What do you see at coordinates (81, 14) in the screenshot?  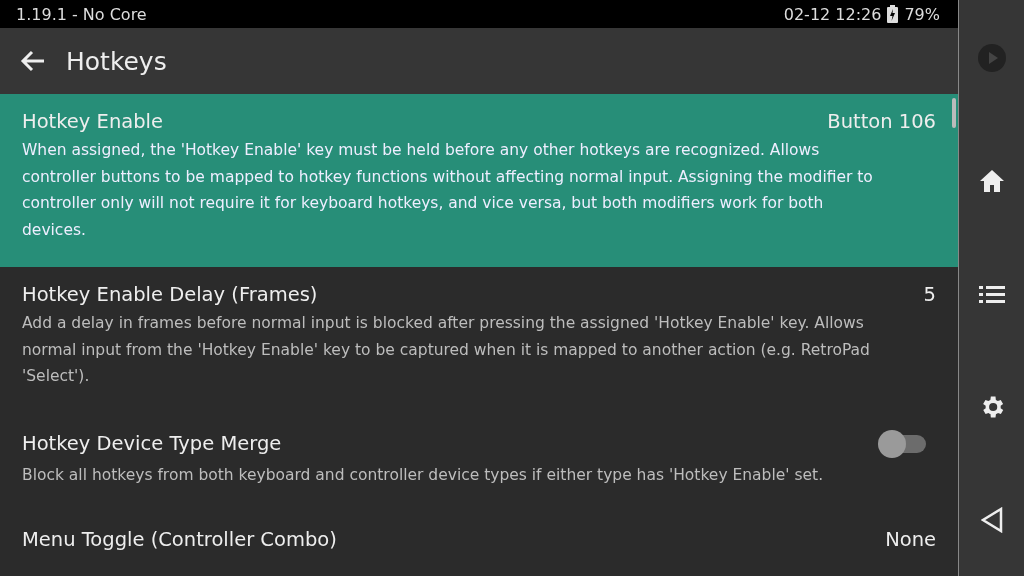 I see `version-text: 1.19.1 - No Core` at bounding box center [81, 14].